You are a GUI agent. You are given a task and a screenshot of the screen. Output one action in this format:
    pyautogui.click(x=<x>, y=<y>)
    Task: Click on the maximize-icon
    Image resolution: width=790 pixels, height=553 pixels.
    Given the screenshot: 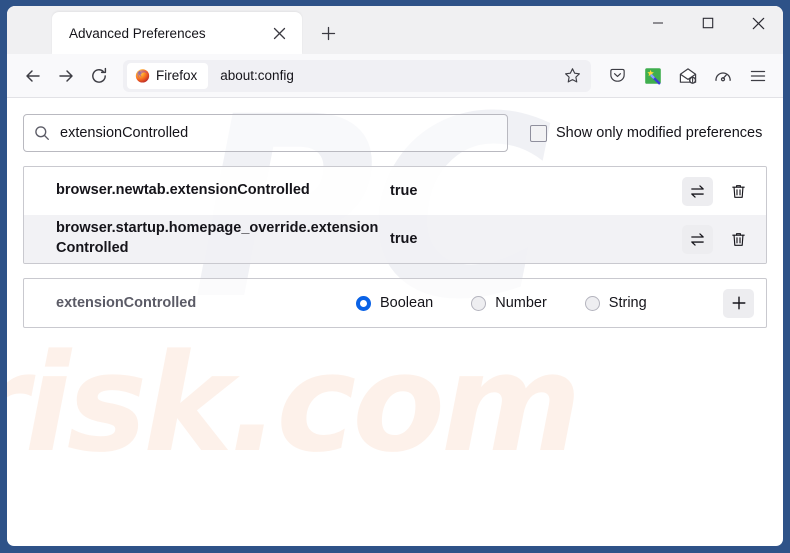 What is the action you would take?
    pyautogui.click(x=708, y=23)
    